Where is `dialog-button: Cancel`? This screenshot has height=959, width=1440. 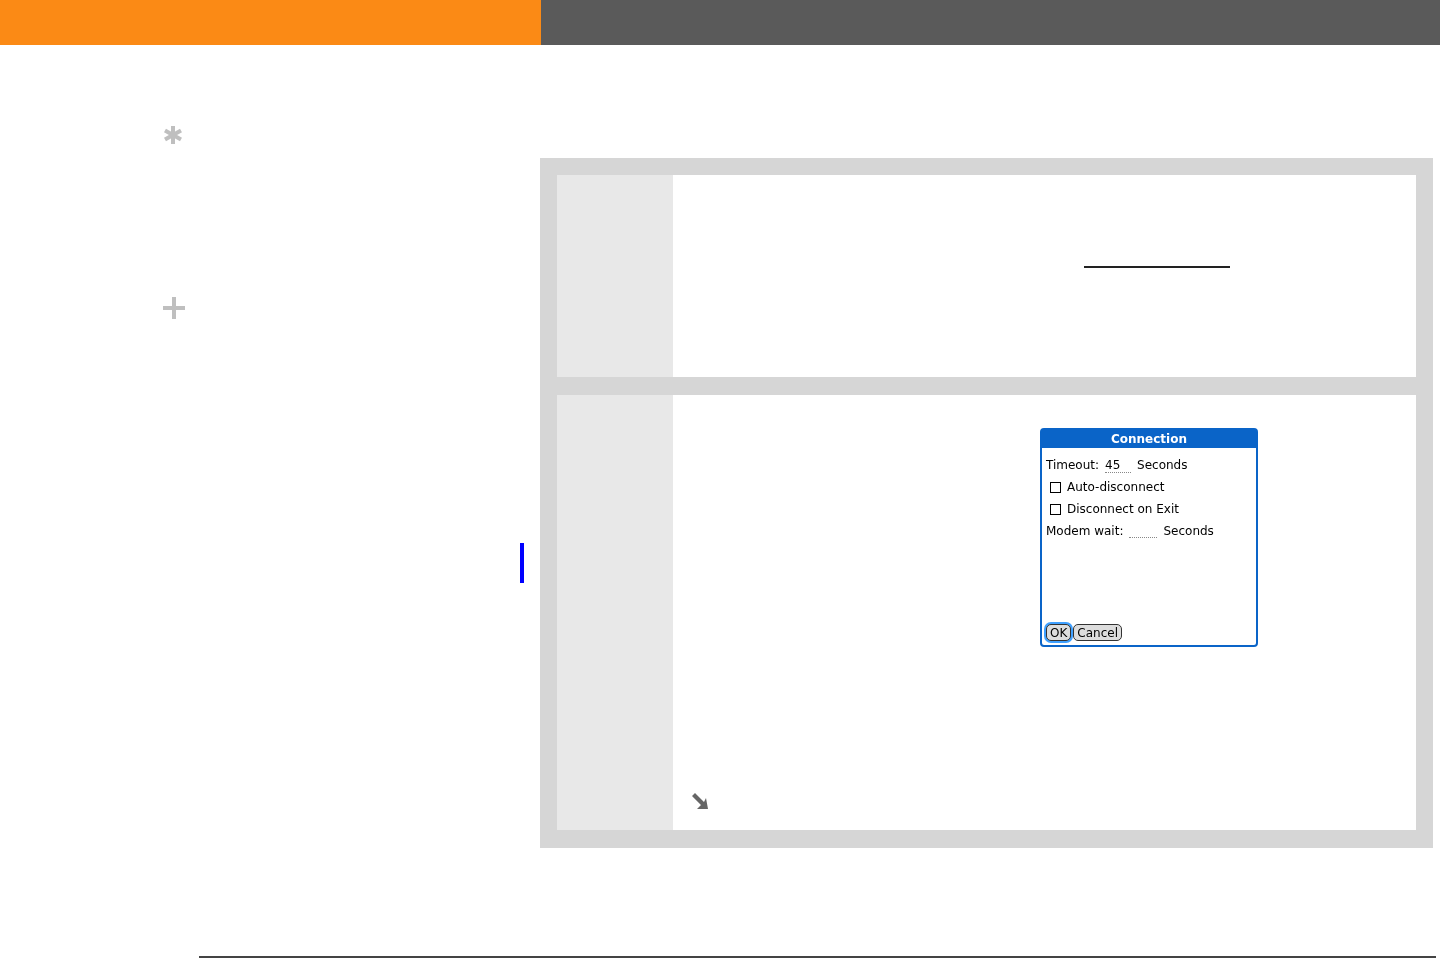 dialog-button: Cancel is located at coordinates (1097, 632).